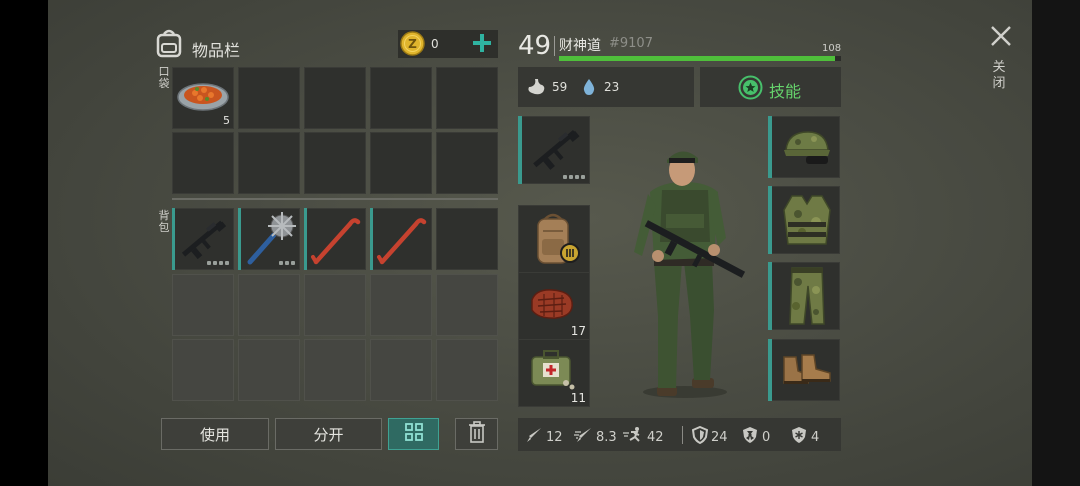 The width and height of the screenshot is (1080, 486). Describe the element at coordinates (578, 331) in the screenshot. I see `item-count: 17` at that location.